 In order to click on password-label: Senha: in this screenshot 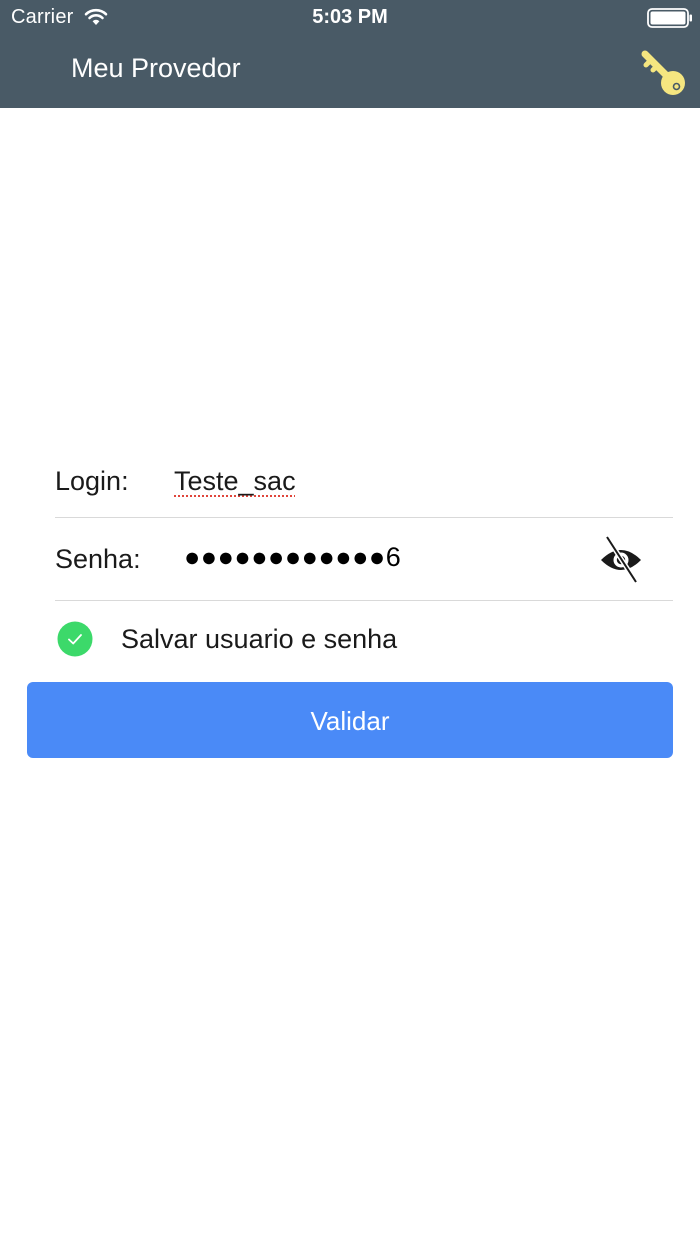, I will do `click(98, 559)`.